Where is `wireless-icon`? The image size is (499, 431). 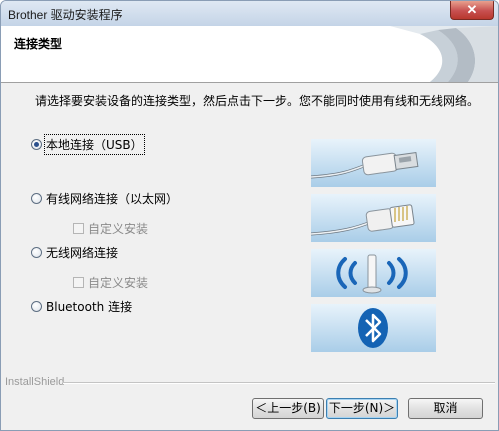 wireless-icon is located at coordinates (372, 274).